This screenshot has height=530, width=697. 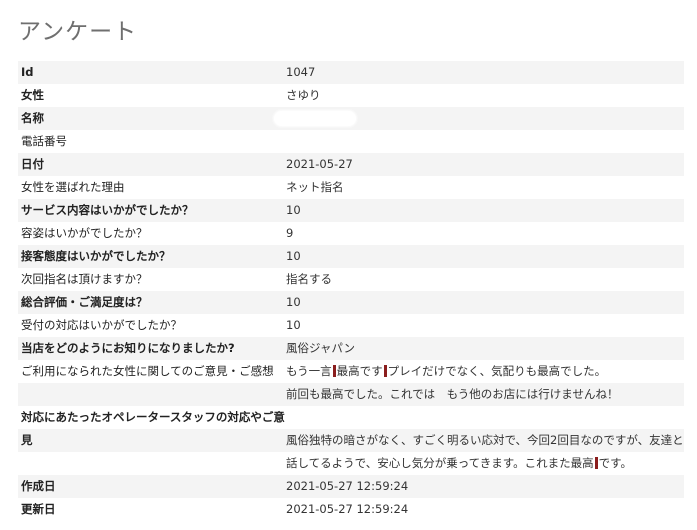 I want to click on phone-value, so click(x=483, y=141).